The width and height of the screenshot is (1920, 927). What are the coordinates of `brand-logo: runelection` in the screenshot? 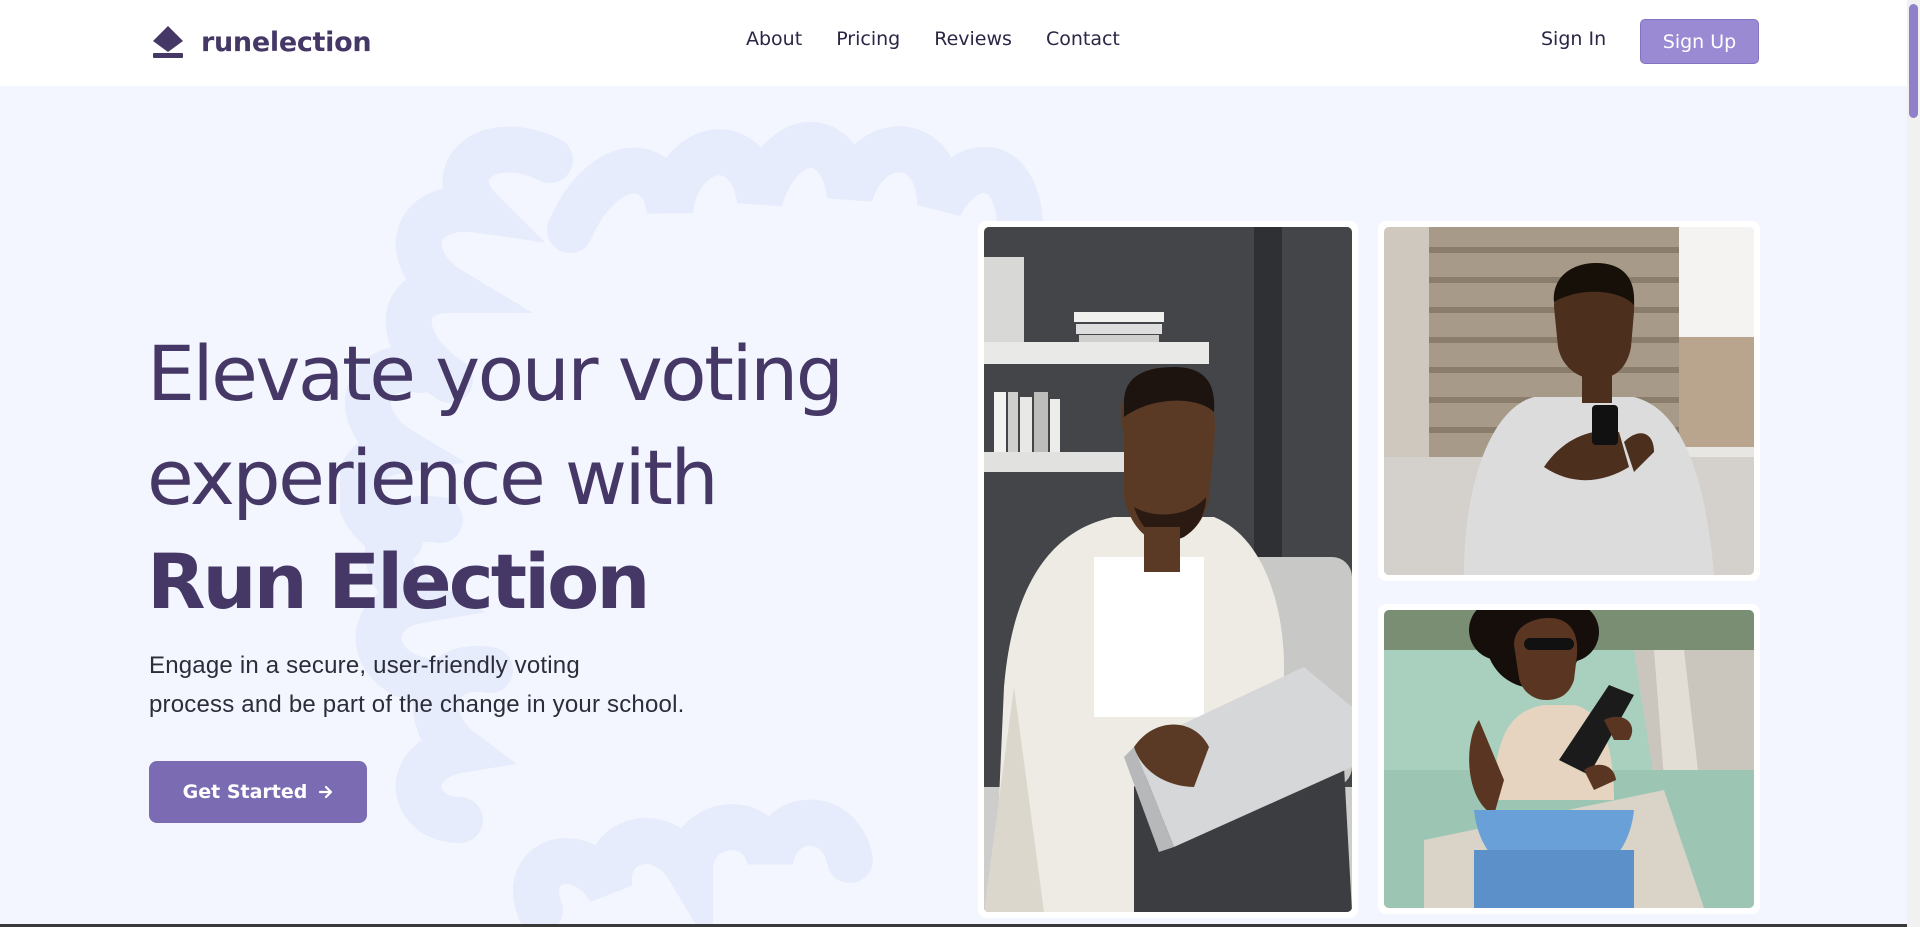 It's located at (260, 42).